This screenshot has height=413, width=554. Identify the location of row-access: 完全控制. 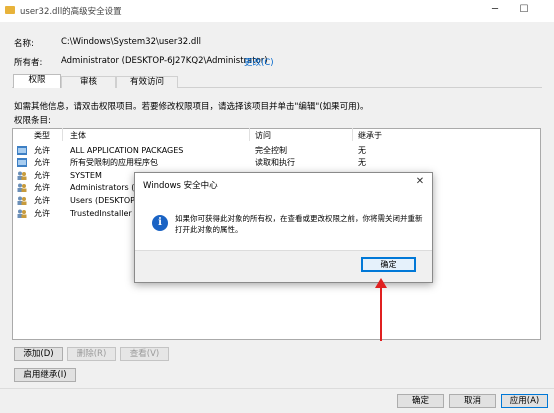
(271, 150).